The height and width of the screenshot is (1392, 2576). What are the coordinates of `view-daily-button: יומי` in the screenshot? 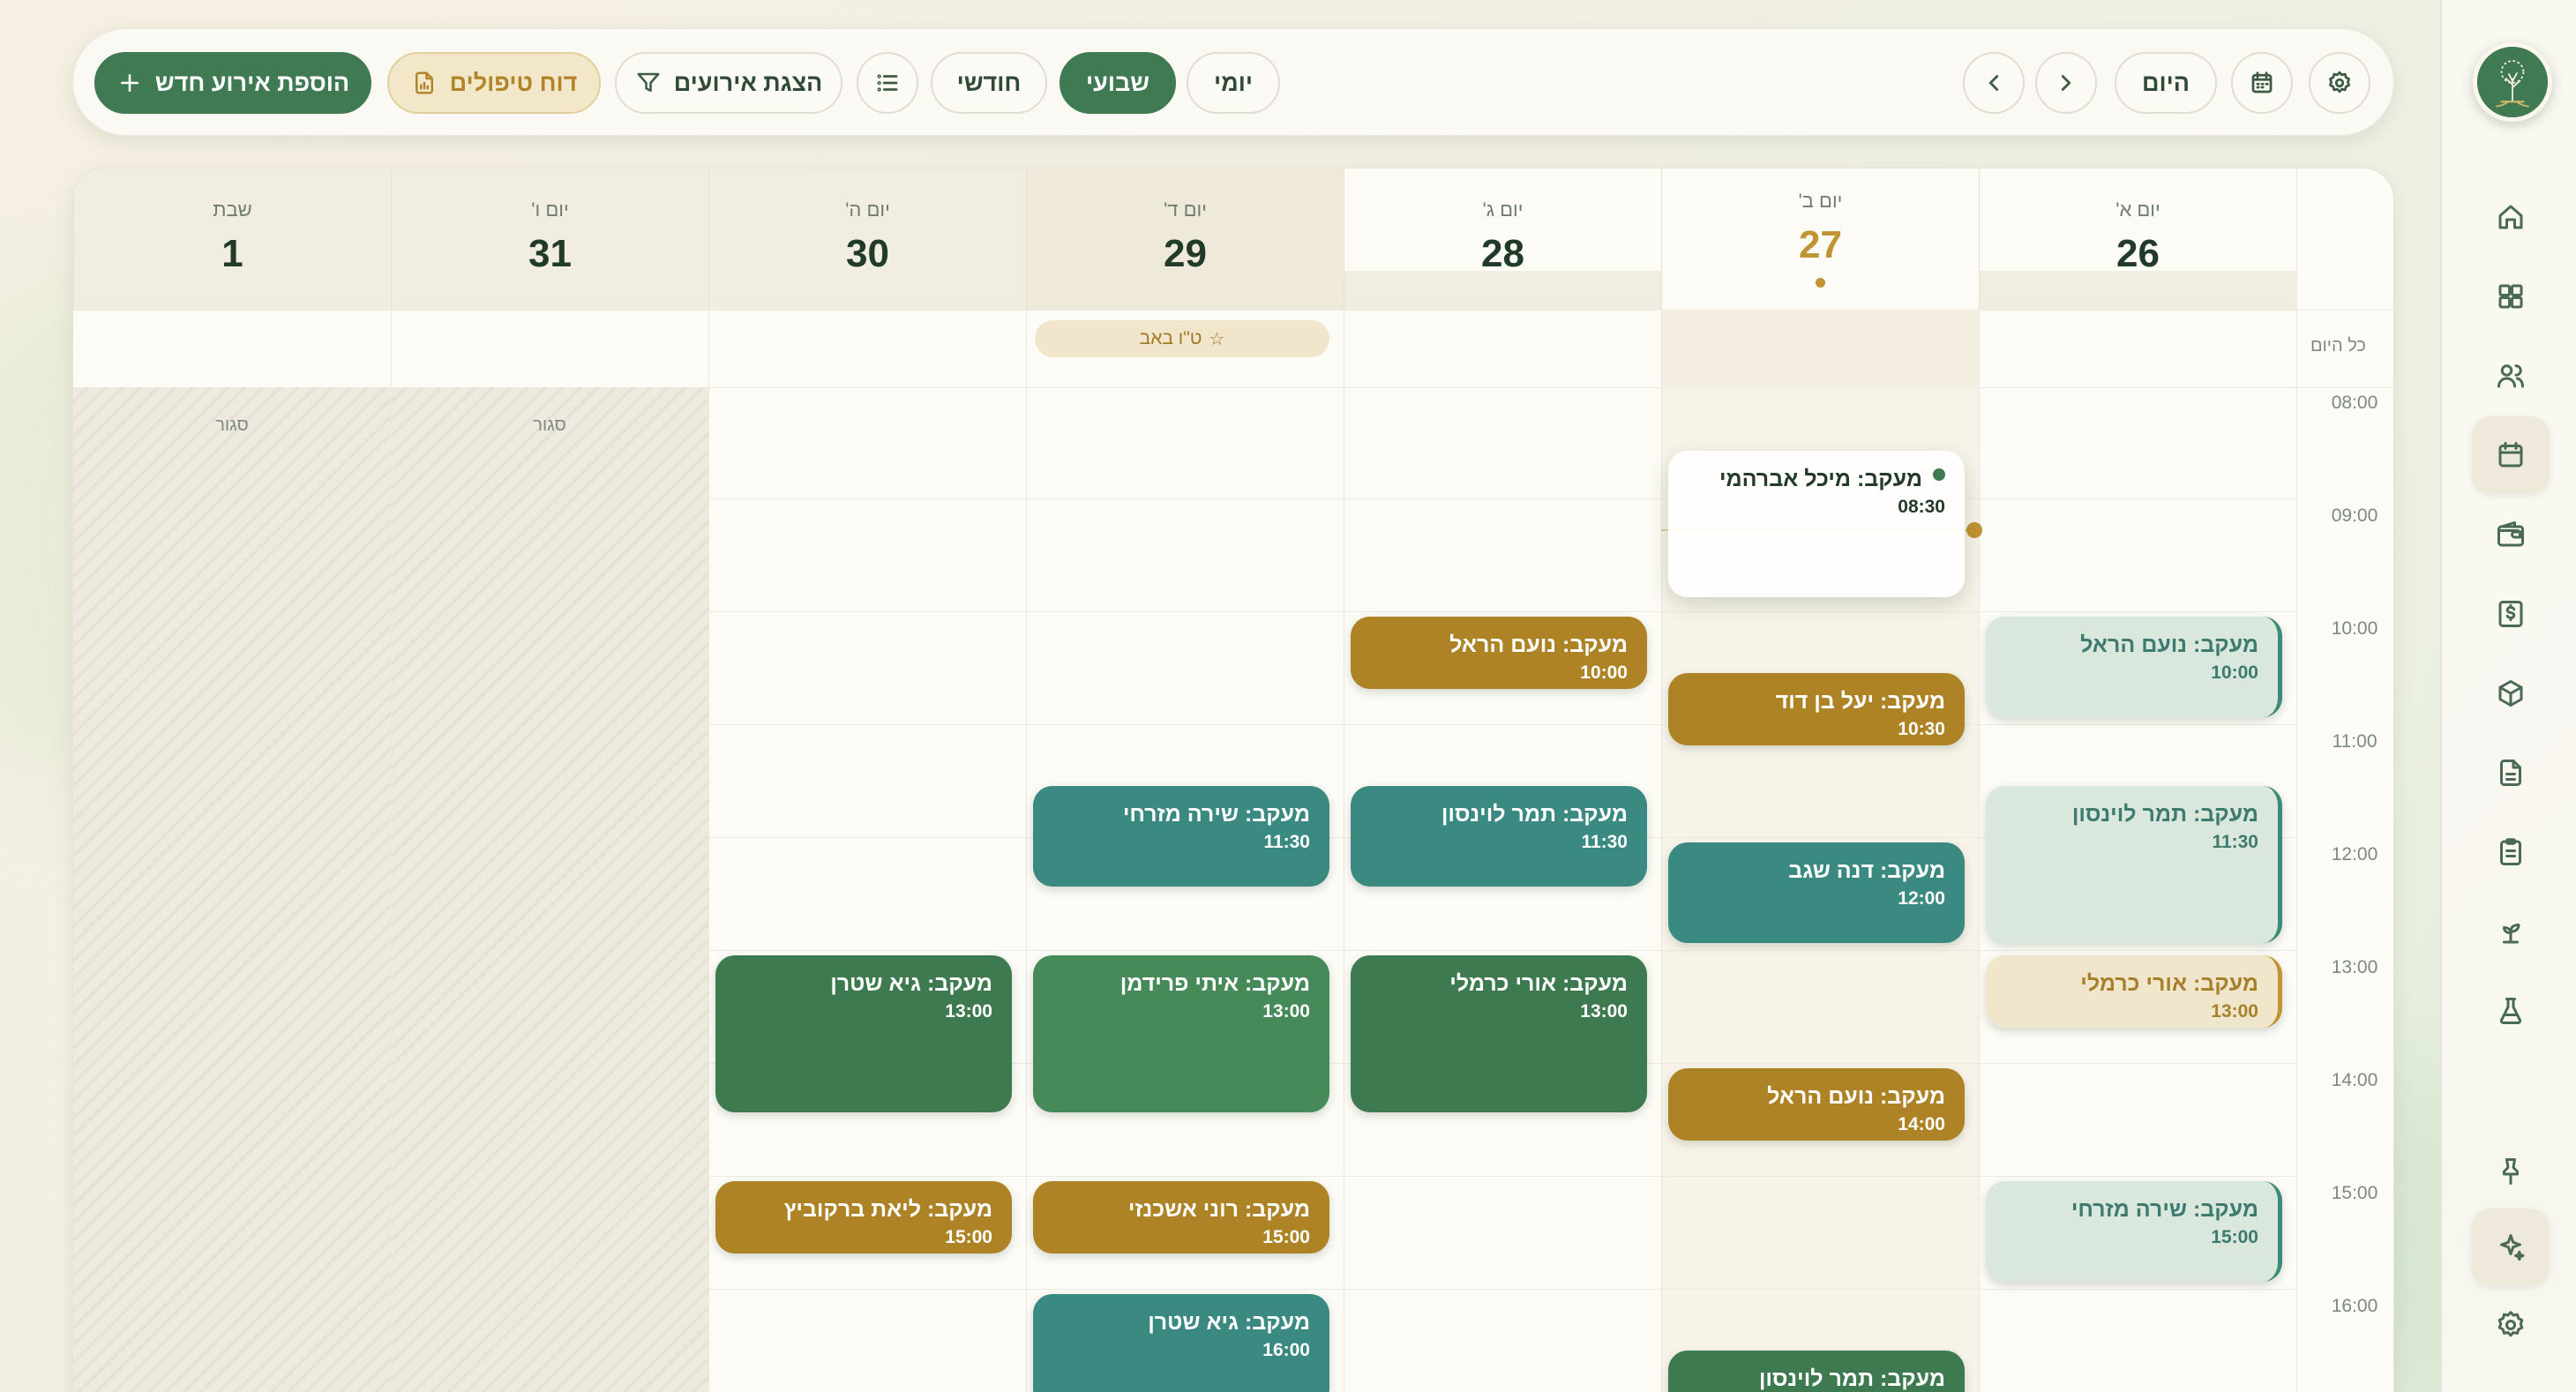 It's located at (1234, 83).